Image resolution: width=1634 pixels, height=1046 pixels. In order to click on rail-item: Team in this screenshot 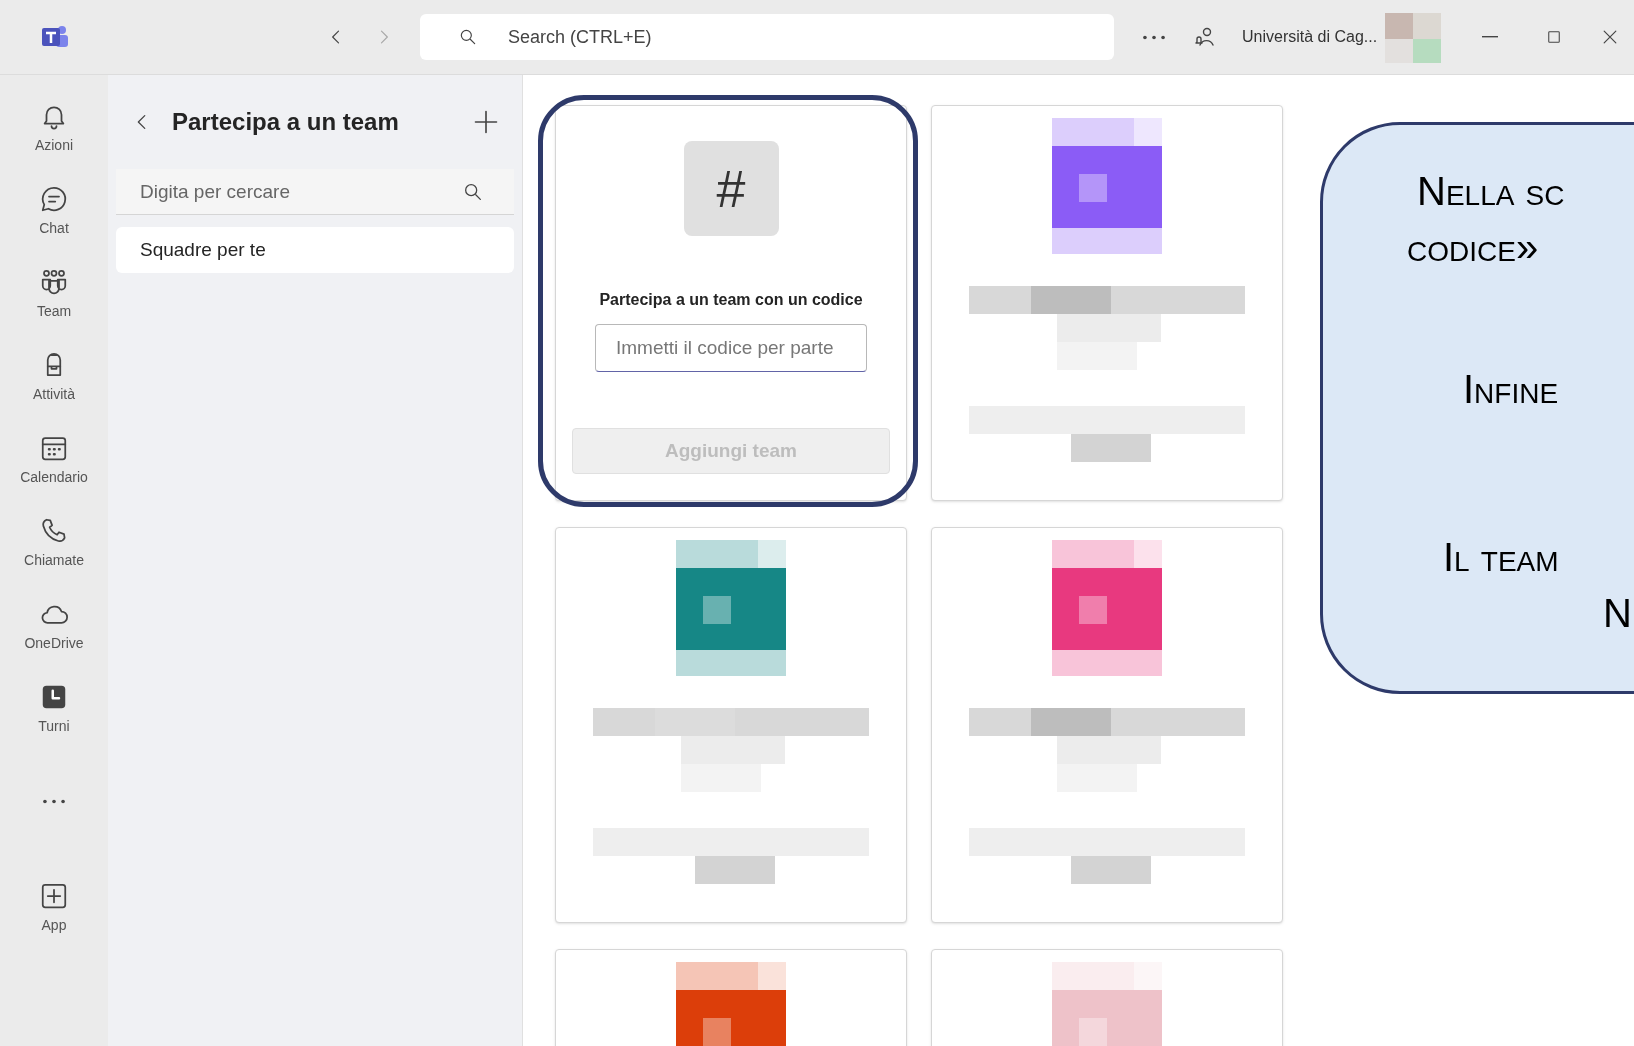, I will do `click(54, 294)`.